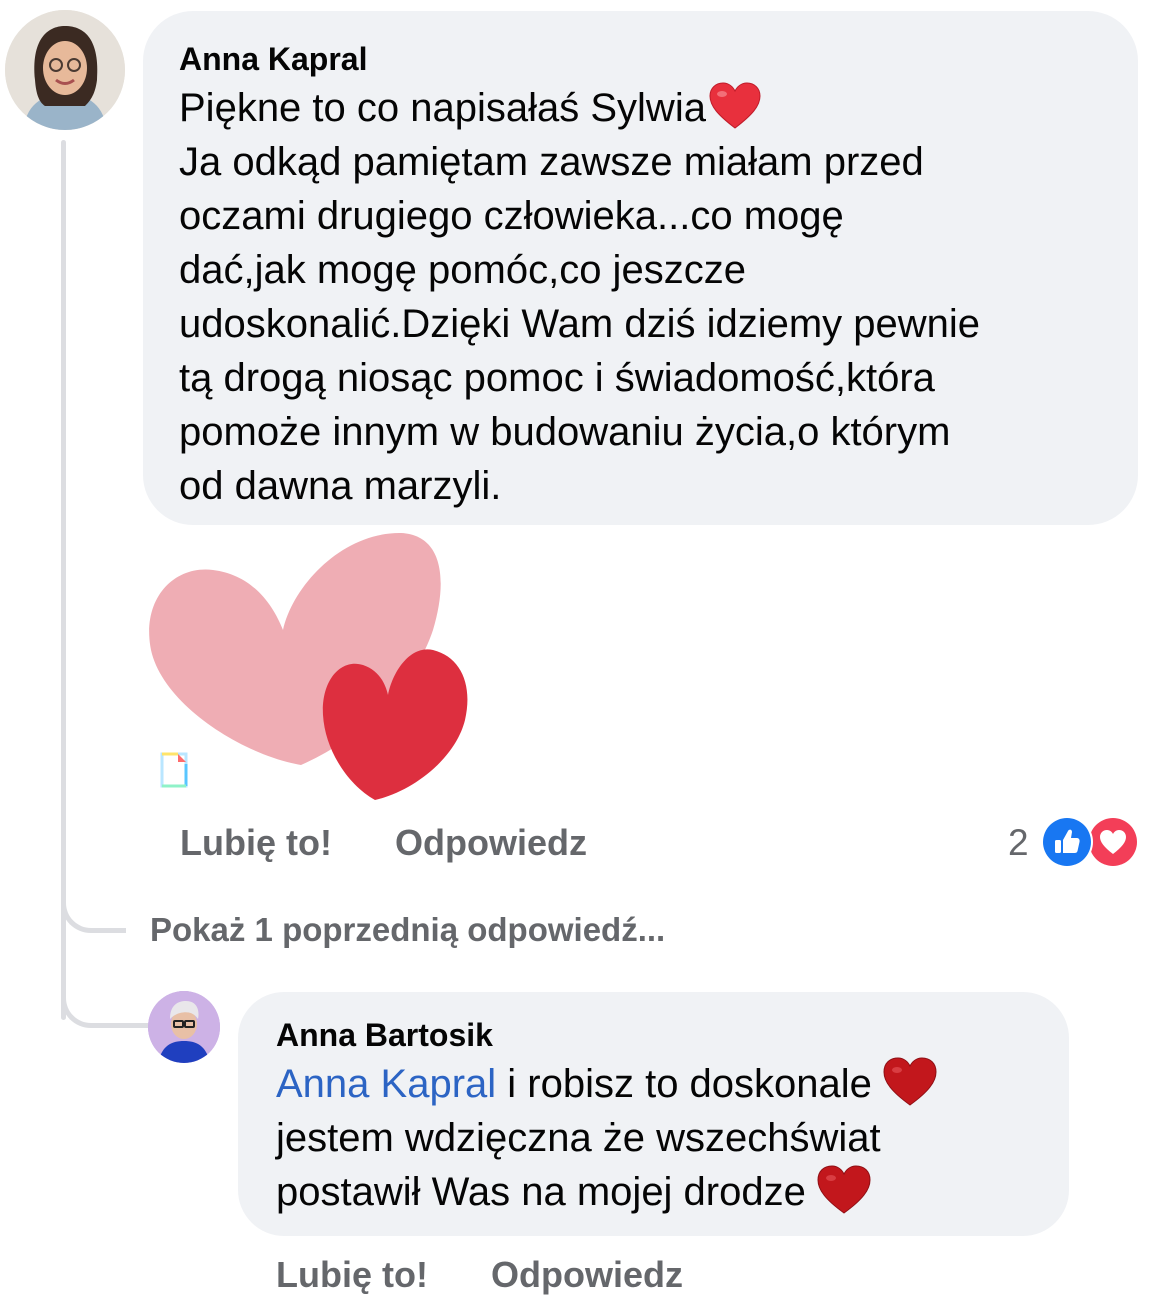 The image size is (1172, 1315). I want to click on thread-branch-reply, so click(104, 996).